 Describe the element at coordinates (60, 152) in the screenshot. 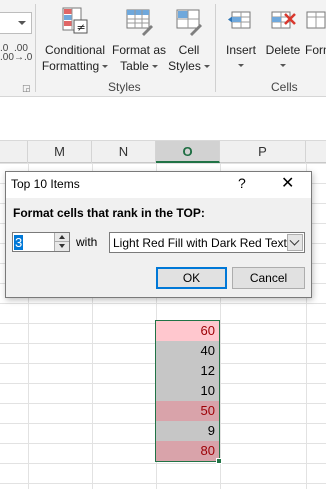

I see `column-header-m: M` at that location.